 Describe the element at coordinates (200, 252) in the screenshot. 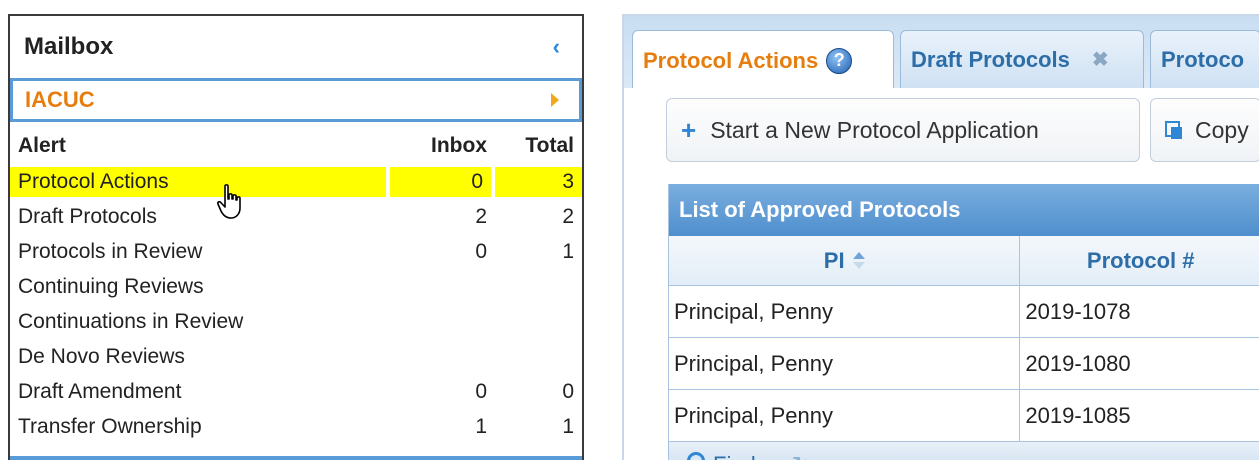

I see `alert-label: Protocols in Review` at that location.